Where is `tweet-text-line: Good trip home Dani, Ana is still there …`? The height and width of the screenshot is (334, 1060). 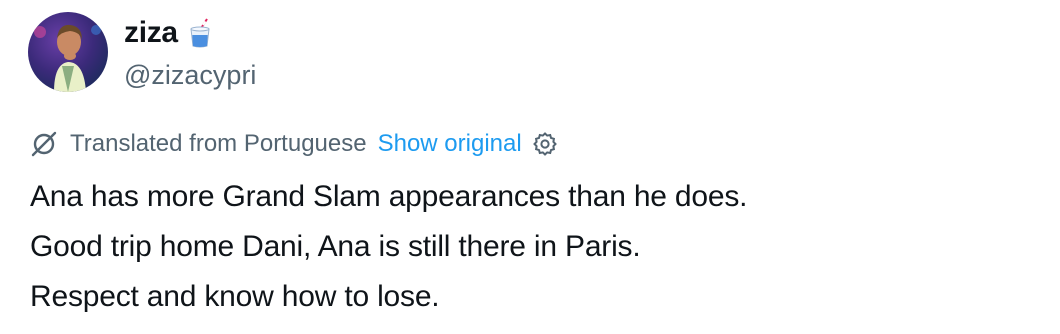 tweet-text-line: Good trip home Dani, Ana is still there … is located at coordinates (335, 246).